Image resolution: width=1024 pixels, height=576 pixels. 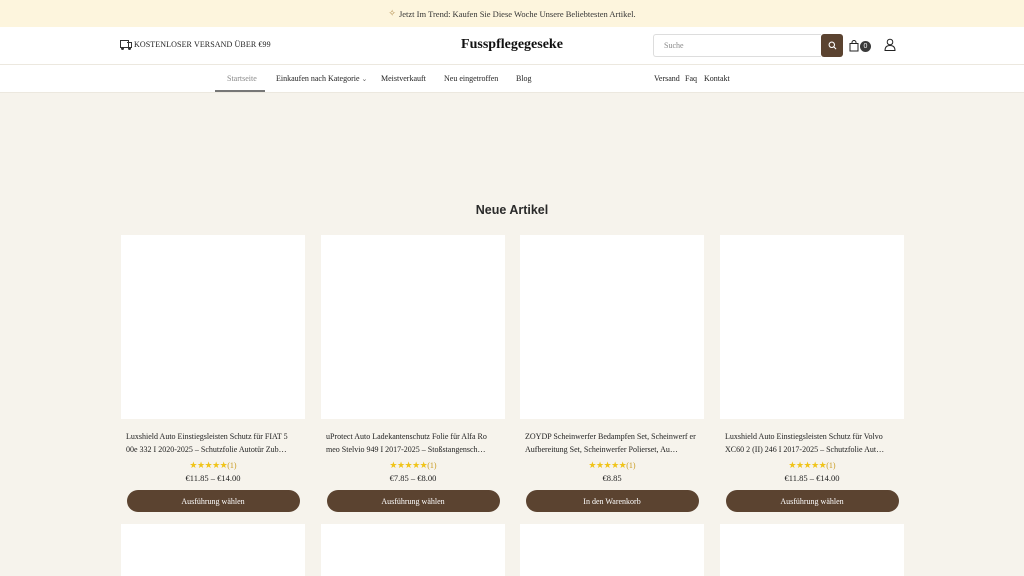 What do you see at coordinates (202, 44) in the screenshot?
I see `shipping-text: KOSTENLOSER VERSAND ÜBER €99` at bounding box center [202, 44].